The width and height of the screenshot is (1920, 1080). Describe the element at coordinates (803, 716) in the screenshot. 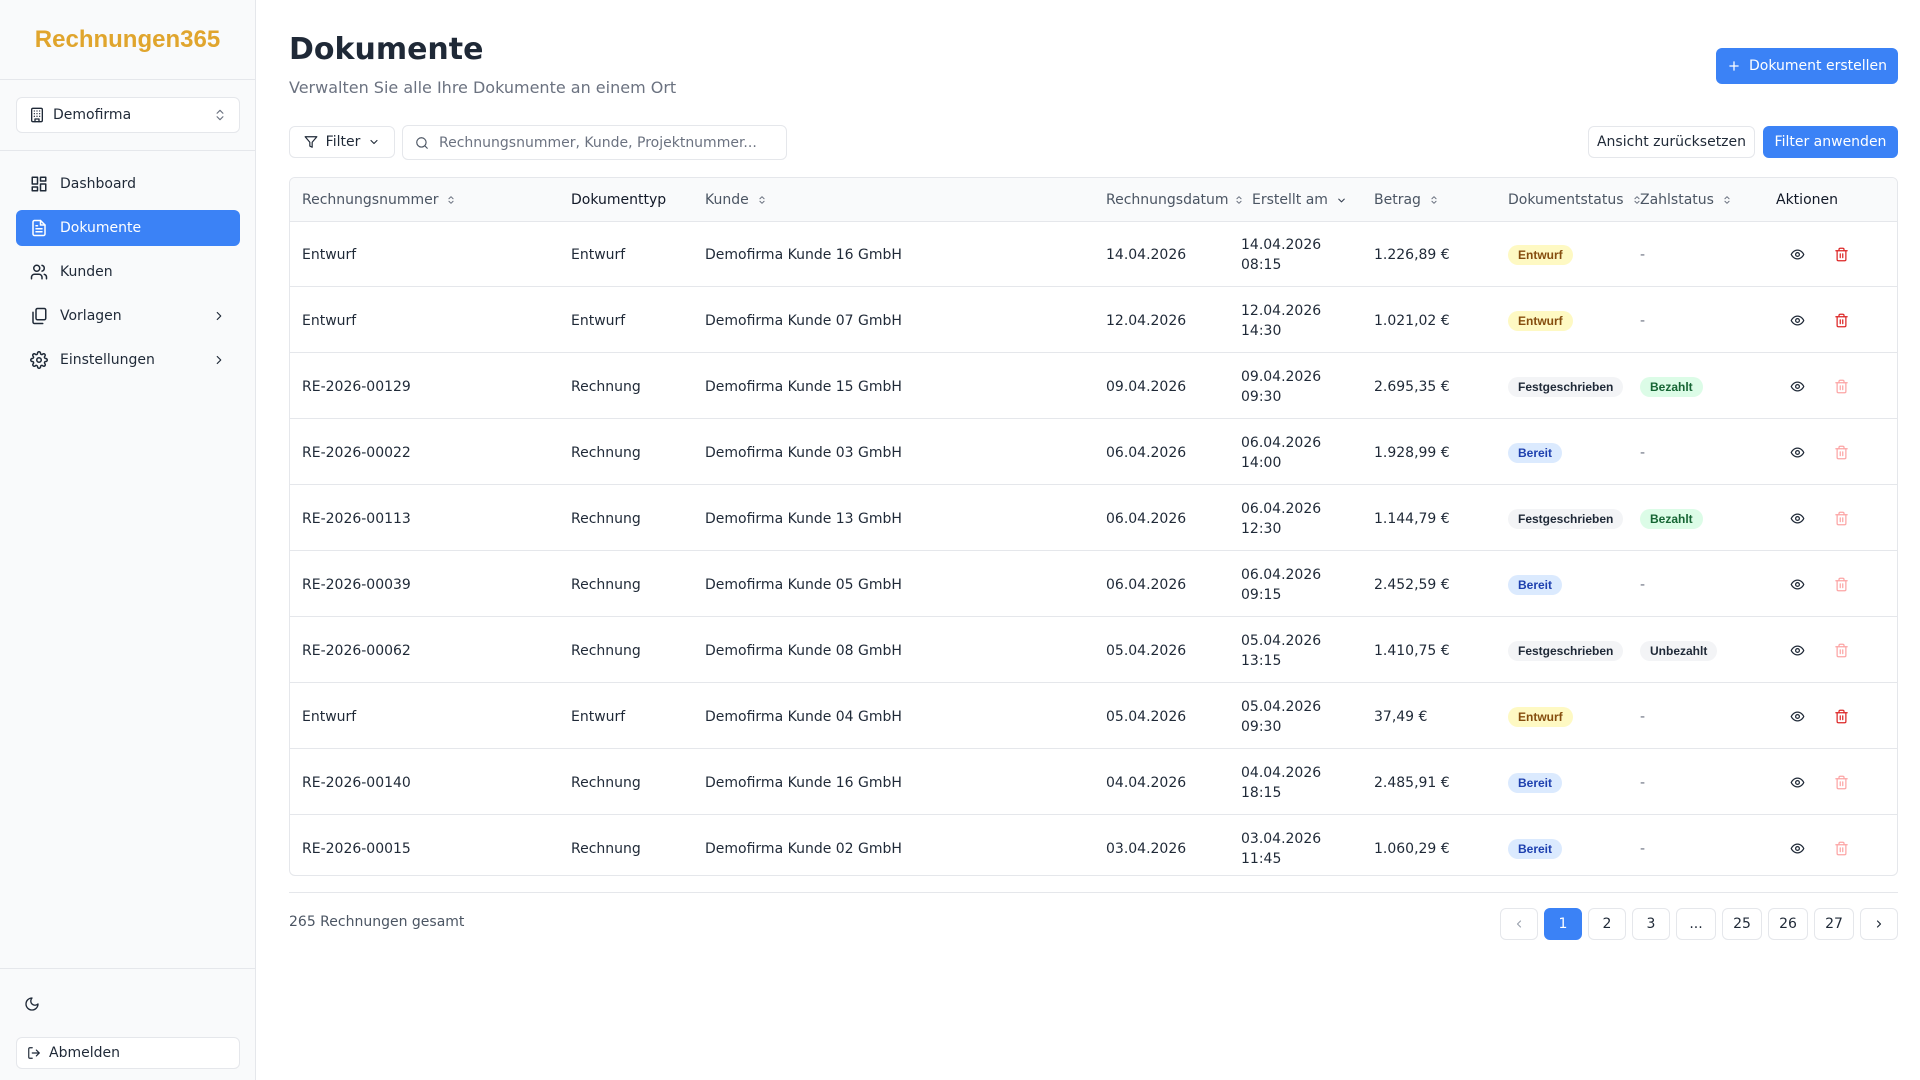

I see `cell-customer: Demofirma Kunde 04 GmbH` at that location.